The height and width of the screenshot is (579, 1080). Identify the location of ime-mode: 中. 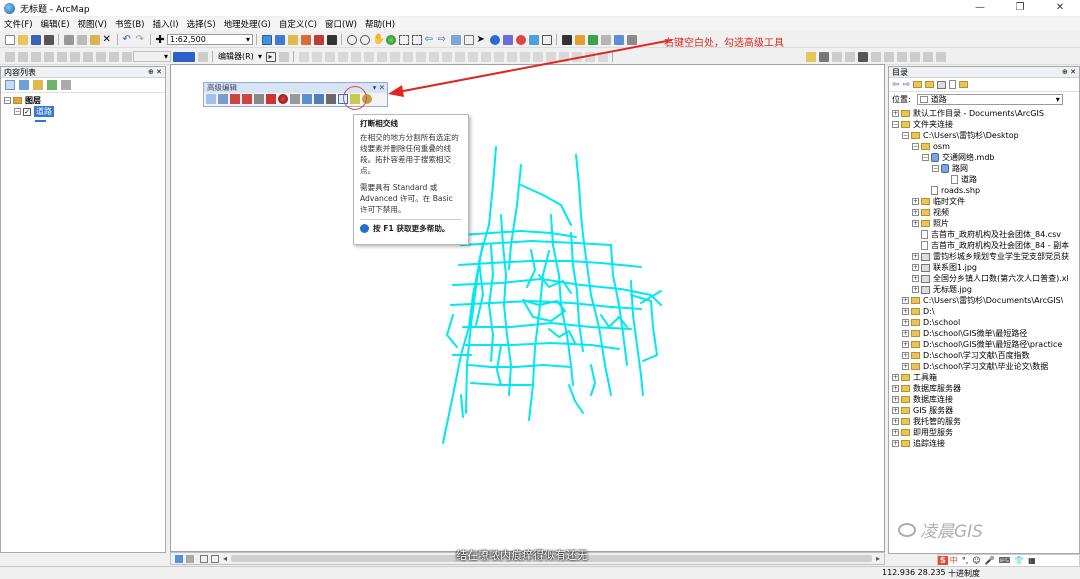
(954, 560).